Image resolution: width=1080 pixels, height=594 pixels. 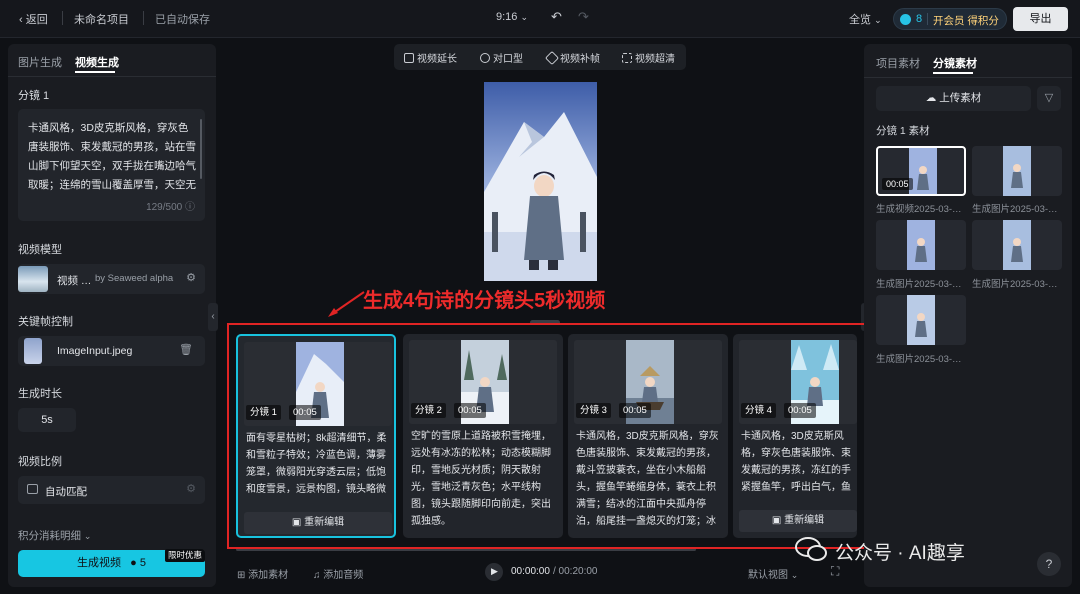 What do you see at coordinates (54, 535) in the screenshot?
I see `credits-detail-toggle: 积分消耗明细 ⌄` at bounding box center [54, 535].